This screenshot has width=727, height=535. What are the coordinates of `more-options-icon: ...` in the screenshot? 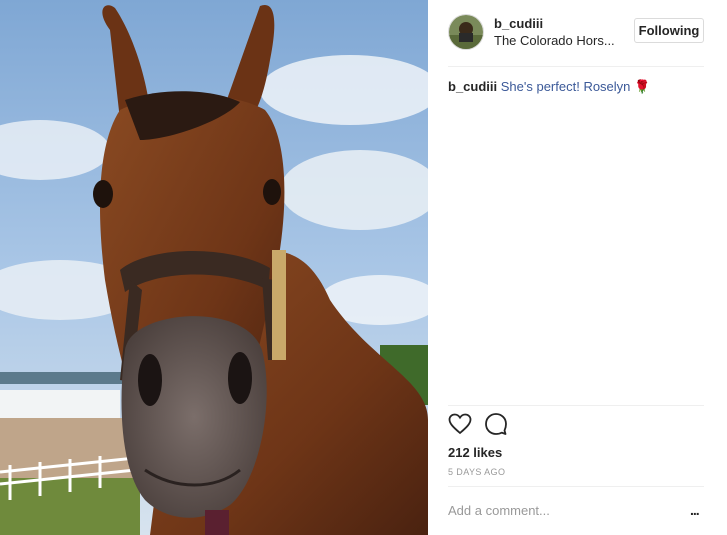 It's located at (695, 510).